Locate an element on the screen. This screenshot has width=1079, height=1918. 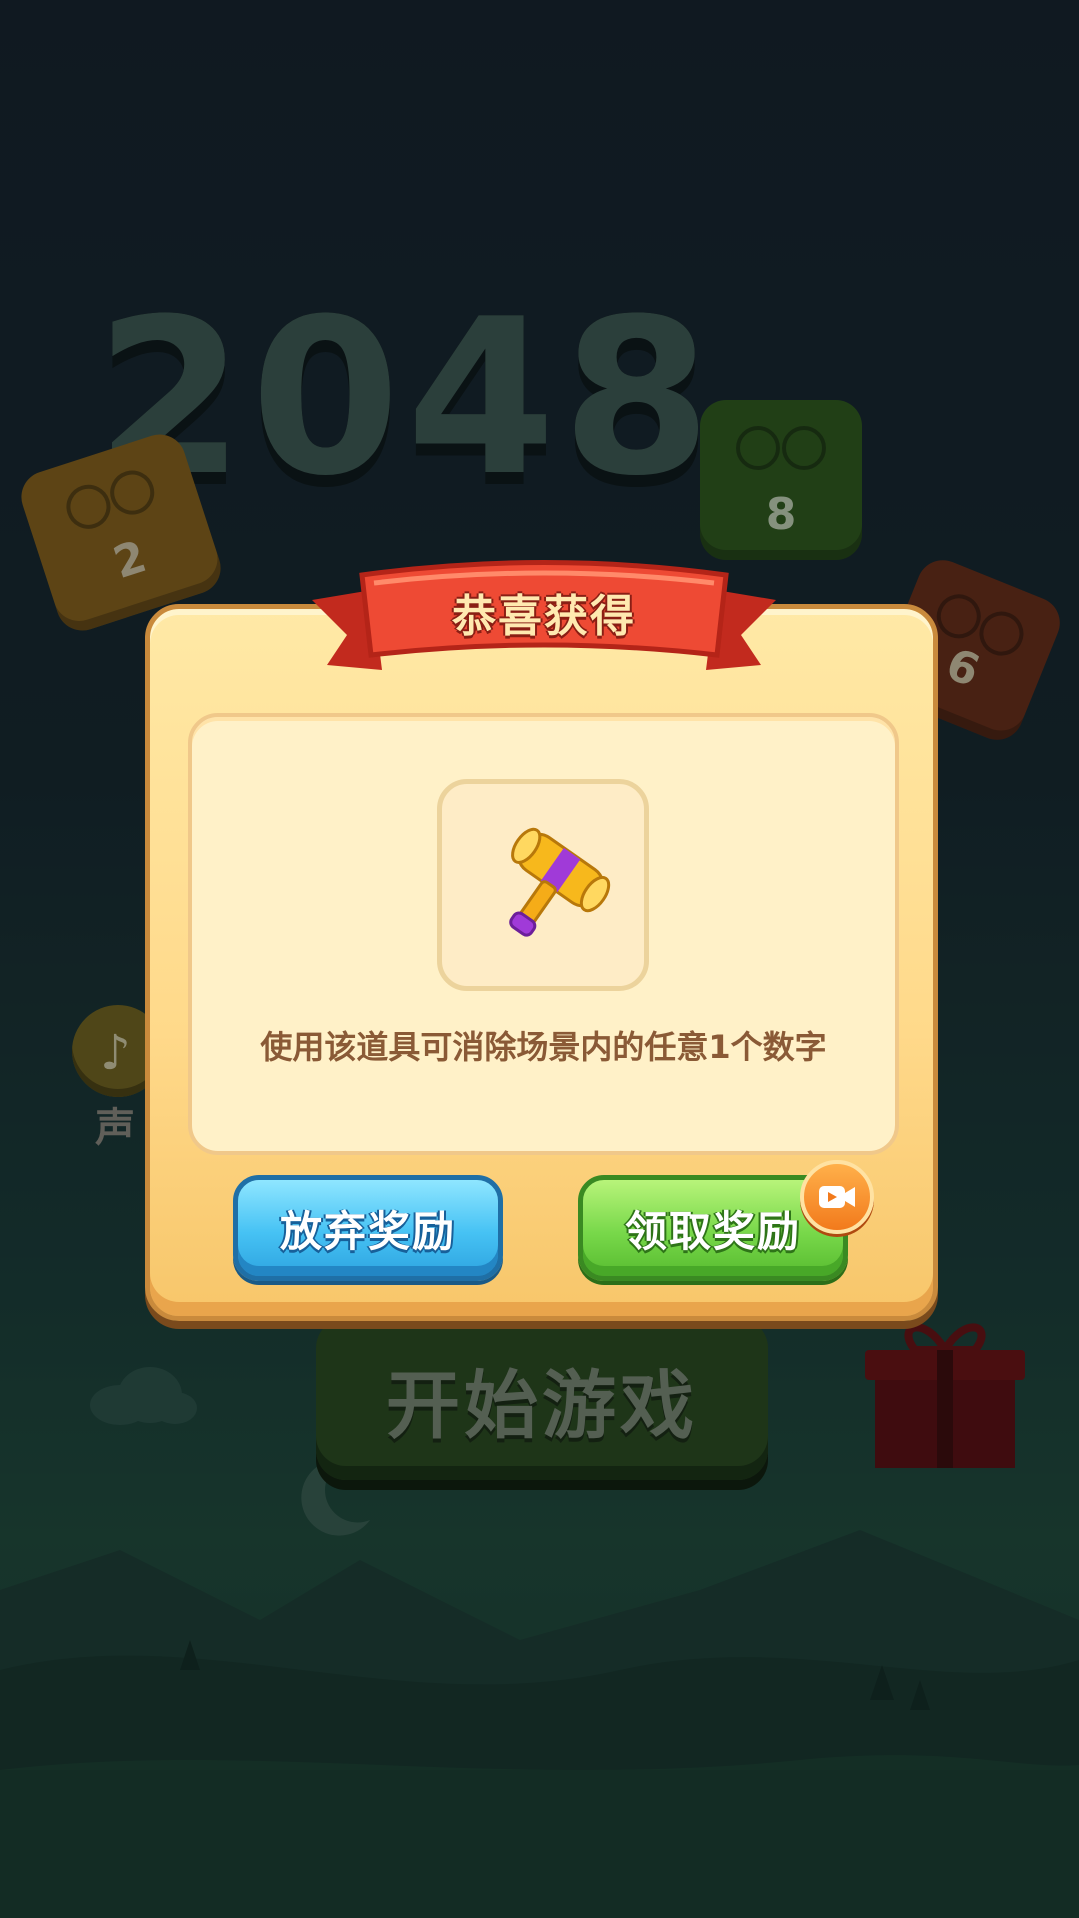
item-slot is located at coordinates (543, 885).